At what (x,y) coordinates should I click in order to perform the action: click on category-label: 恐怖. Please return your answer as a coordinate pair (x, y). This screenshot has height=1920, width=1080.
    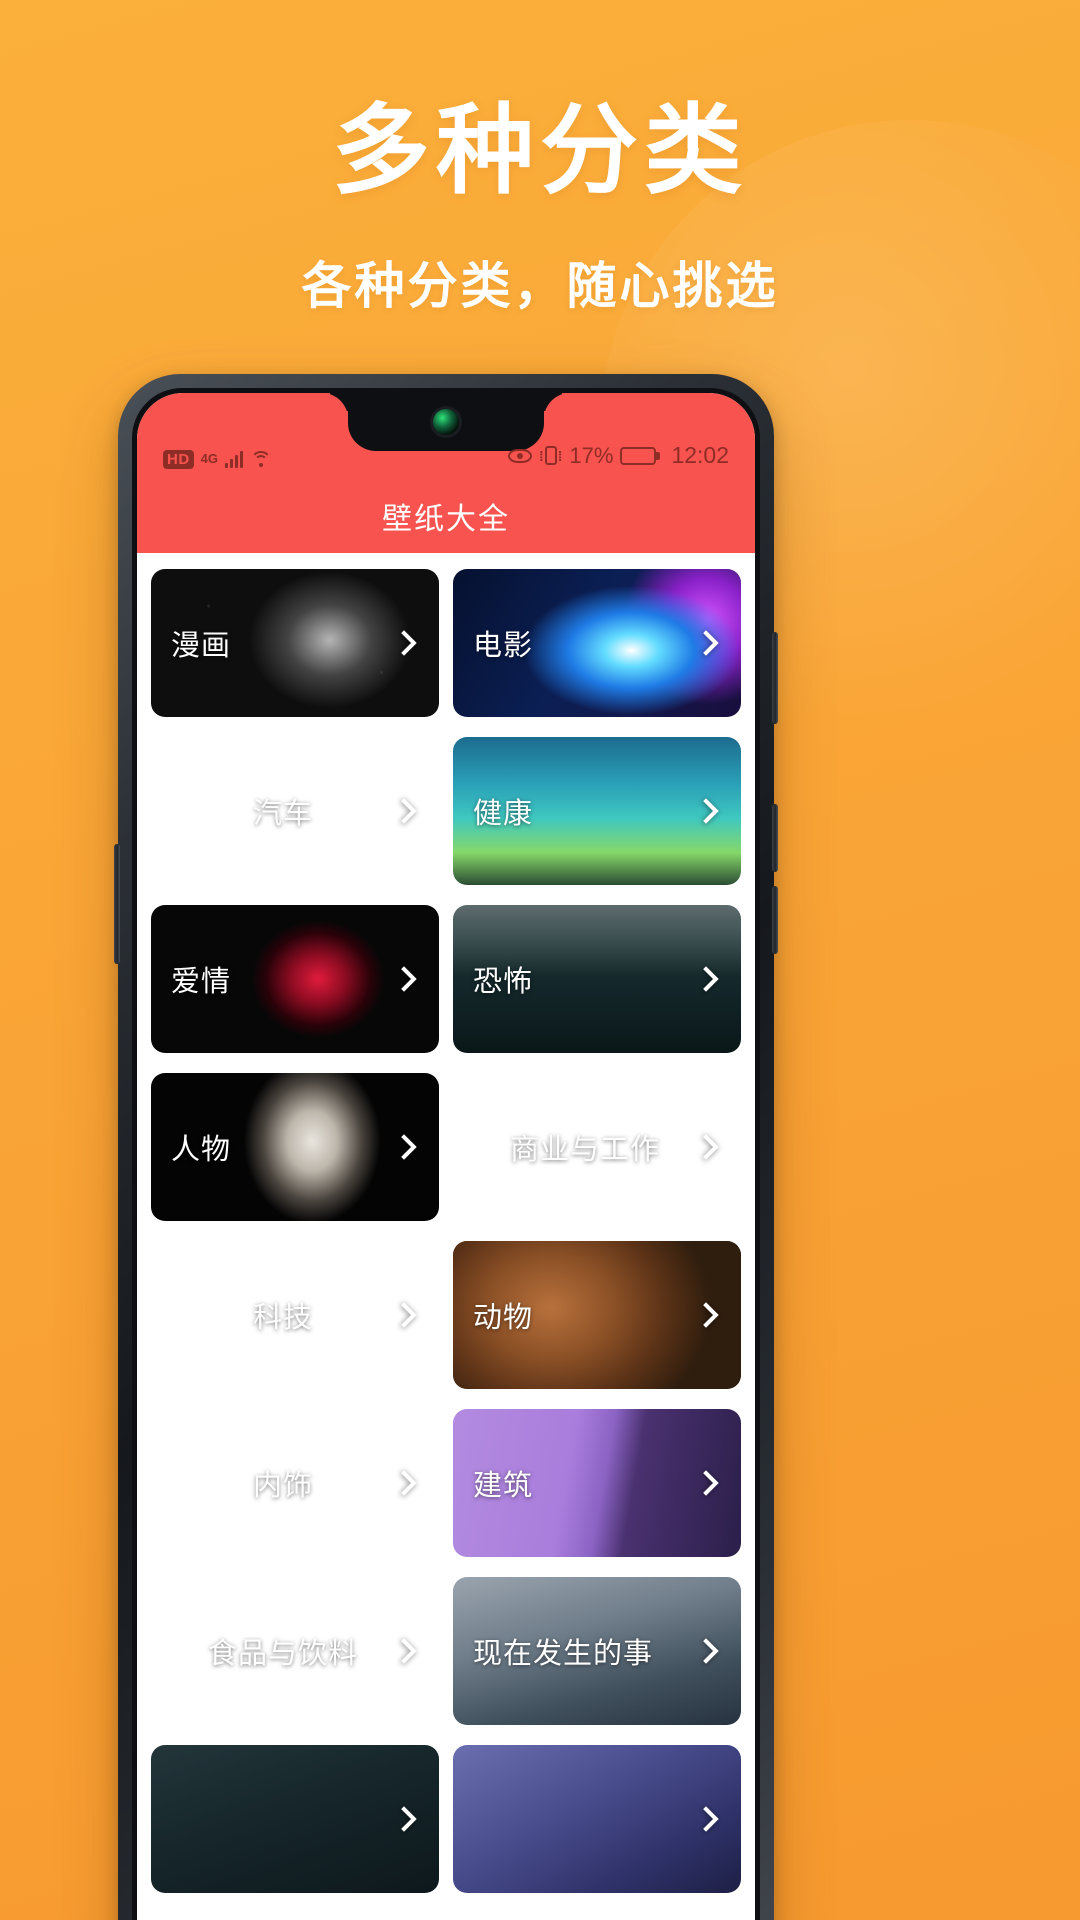
    Looking at the image, I should click on (503, 982).